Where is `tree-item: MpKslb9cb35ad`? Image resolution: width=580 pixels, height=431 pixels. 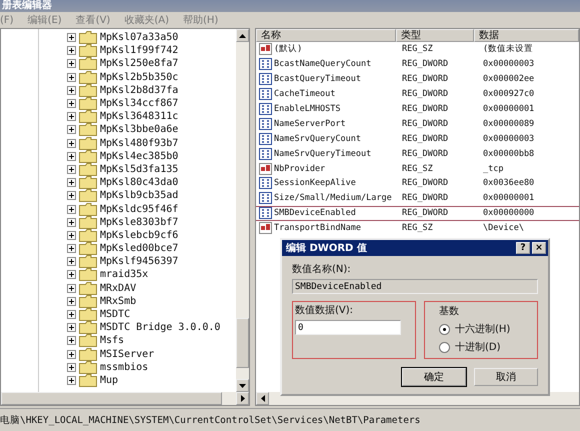
tree-item: MpKslb9cb35ad is located at coordinates (139, 196).